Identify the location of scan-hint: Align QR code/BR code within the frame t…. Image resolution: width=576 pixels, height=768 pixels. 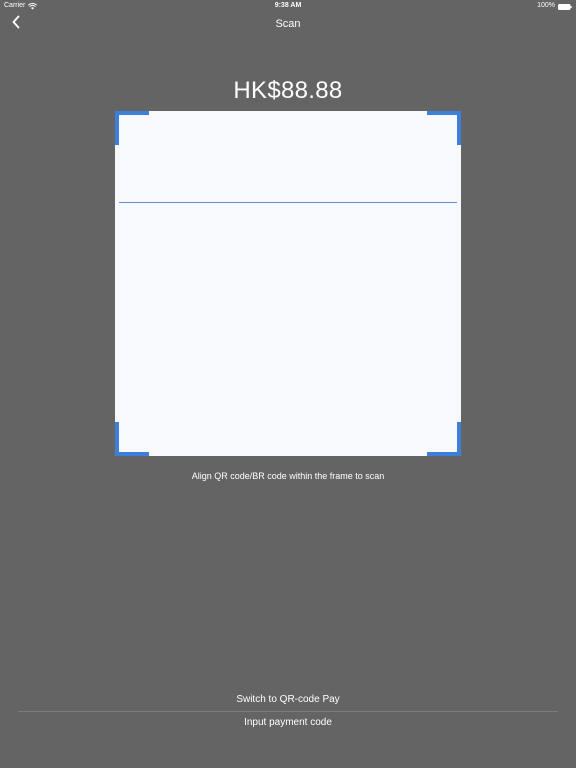
(288, 476).